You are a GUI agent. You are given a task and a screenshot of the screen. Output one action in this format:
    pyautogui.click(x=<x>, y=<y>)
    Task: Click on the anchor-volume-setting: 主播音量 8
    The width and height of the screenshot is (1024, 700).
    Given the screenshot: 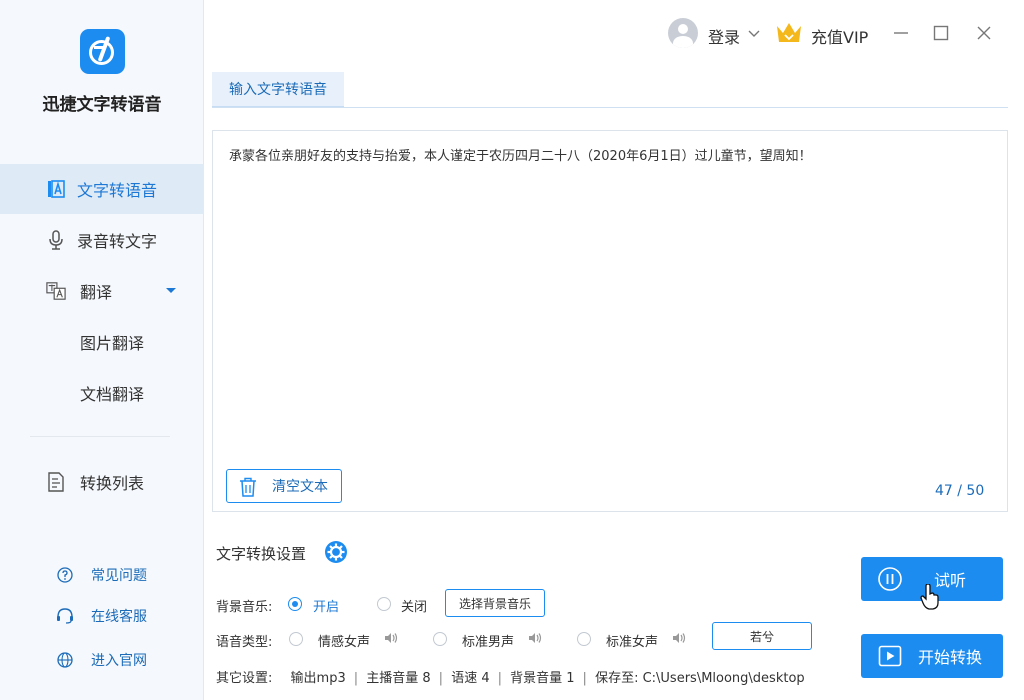 What is the action you would take?
    pyautogui.click(x=398, y=678)
    